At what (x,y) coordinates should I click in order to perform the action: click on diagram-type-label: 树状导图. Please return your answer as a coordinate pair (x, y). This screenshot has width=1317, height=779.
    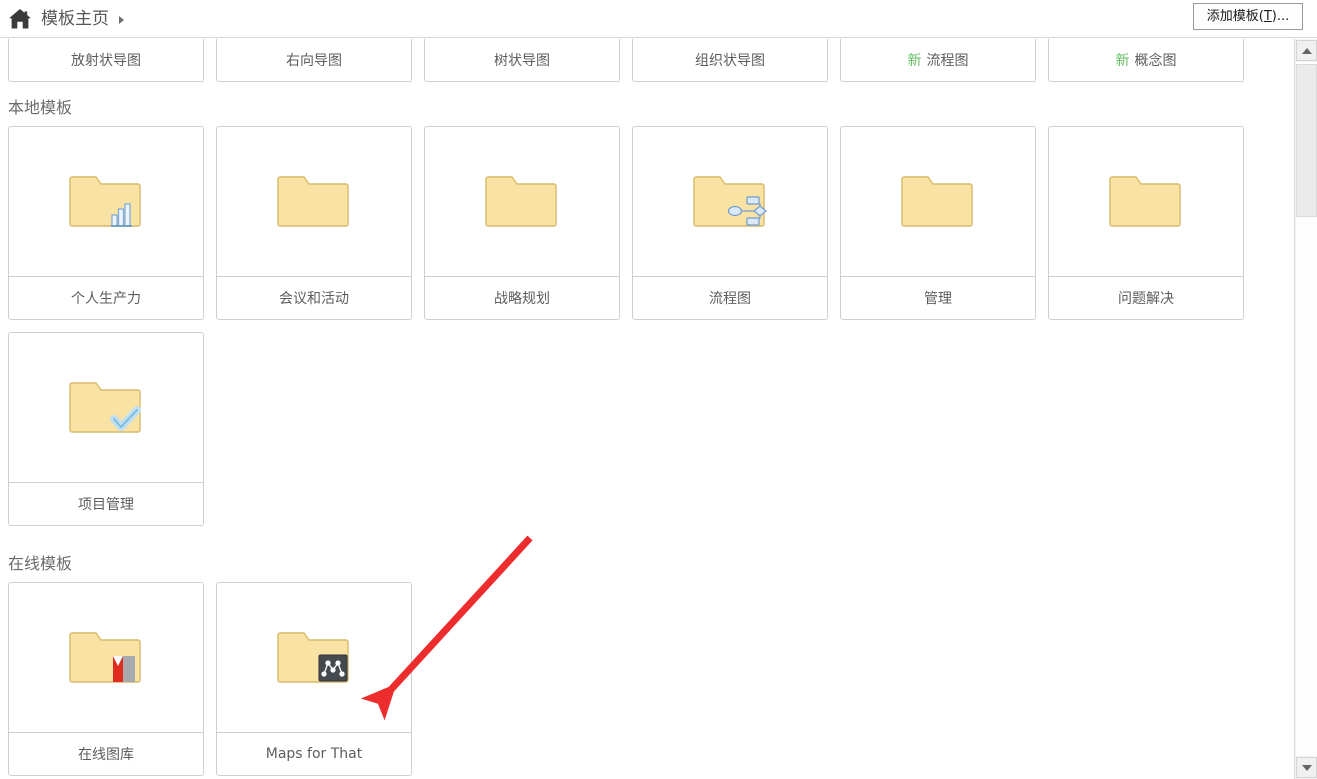
    Looking at the image, I should click on (522, 61).